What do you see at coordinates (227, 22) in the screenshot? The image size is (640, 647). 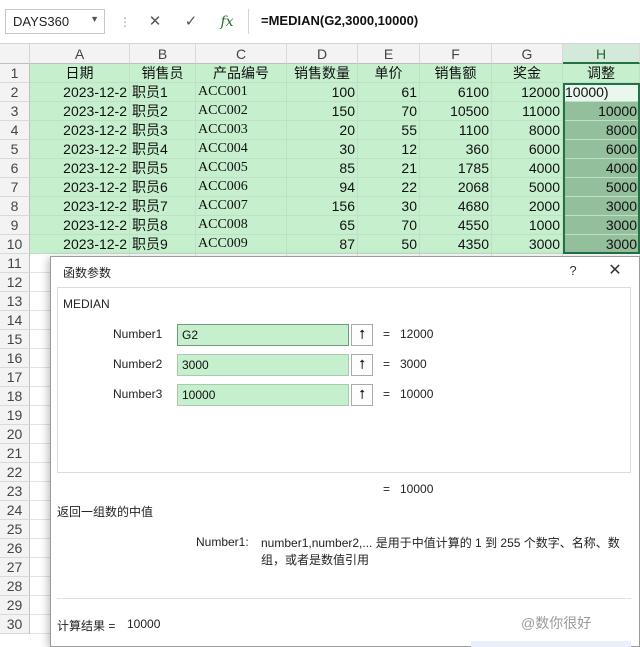 I see `insert-function-icon: fx` at bounding box center [227, 22].